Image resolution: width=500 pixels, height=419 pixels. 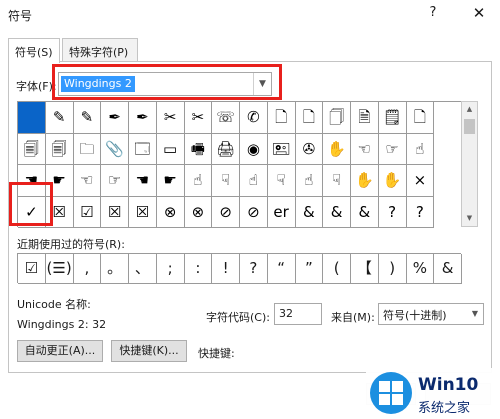 What do you see at coordinates (165, 84) in the screenshot?
I see `font-dropdown: Wingdings 2 ▼` at bounding box center [165, 84].